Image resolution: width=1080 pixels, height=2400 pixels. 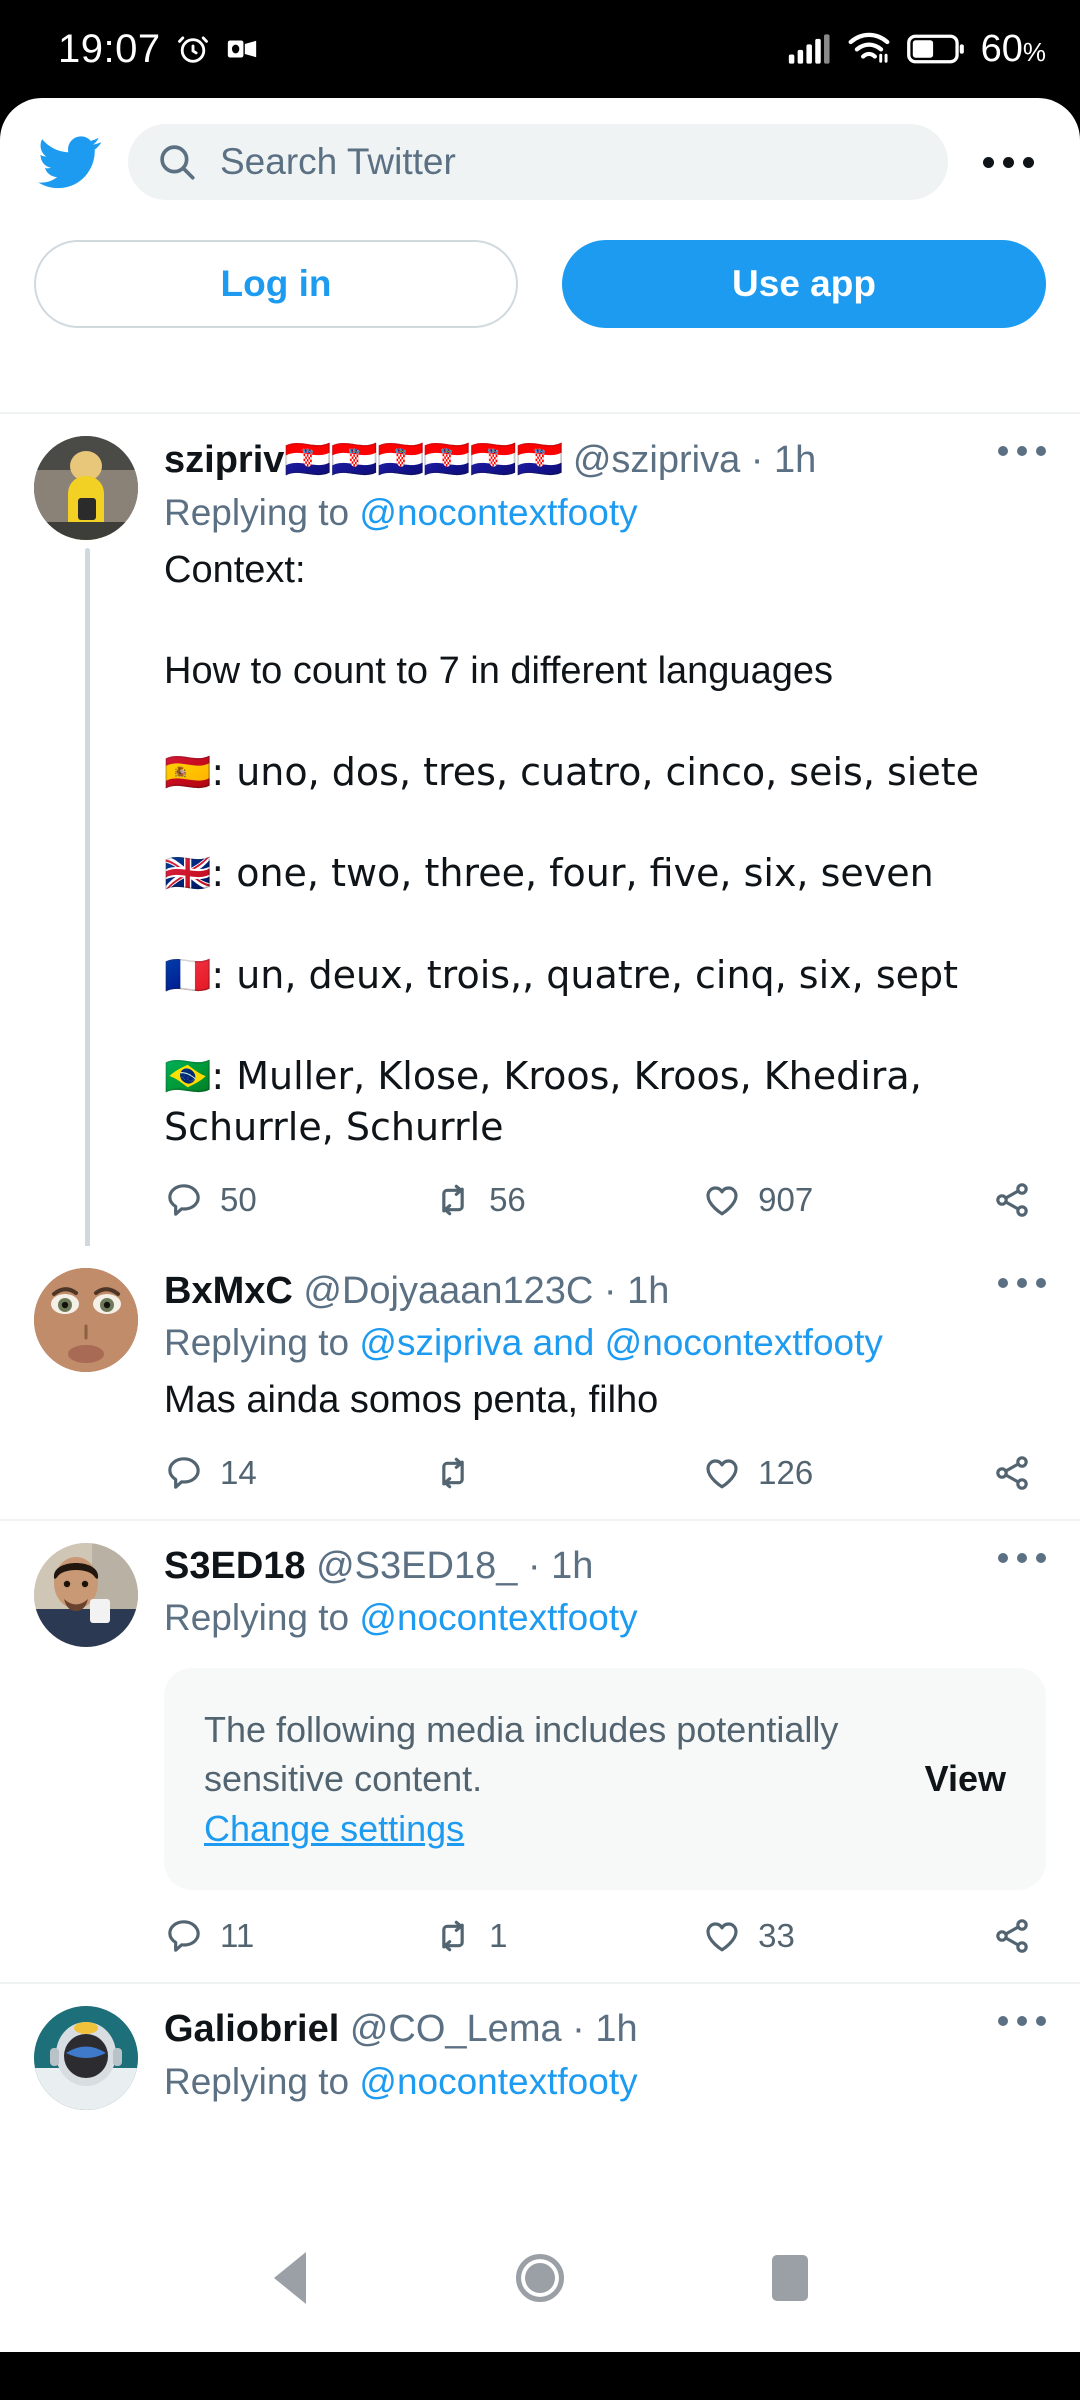 What do you see at coordinates (224, 460) in the screenshot?
I see `author-display-name: szipriv` at bounding box center [224, 460].